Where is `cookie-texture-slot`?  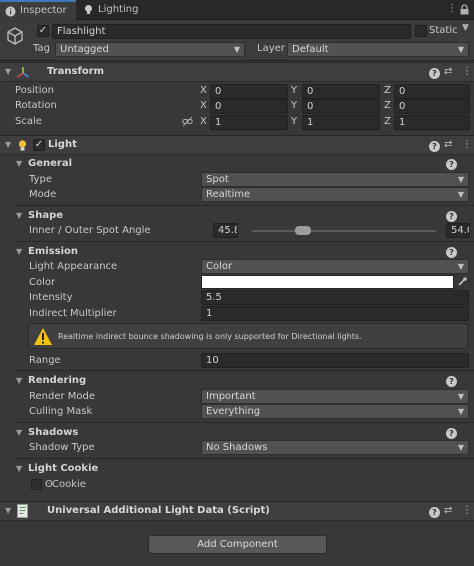 cookie-texture-slot is located at coordinates (36, 484).